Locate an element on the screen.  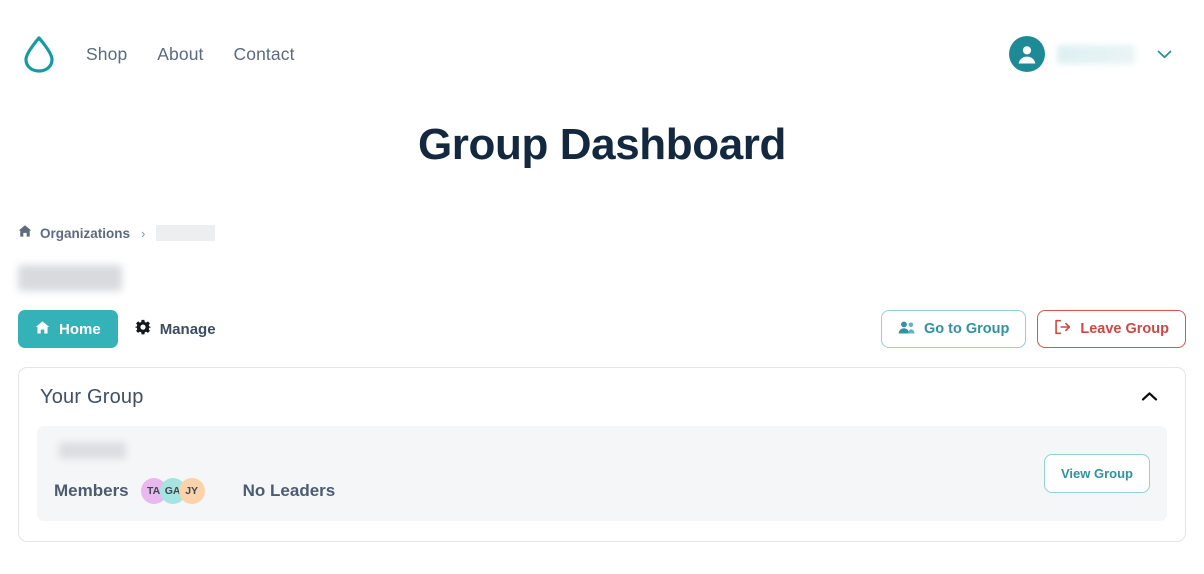
card-header: Your Group is located at coordinates (602, 397).